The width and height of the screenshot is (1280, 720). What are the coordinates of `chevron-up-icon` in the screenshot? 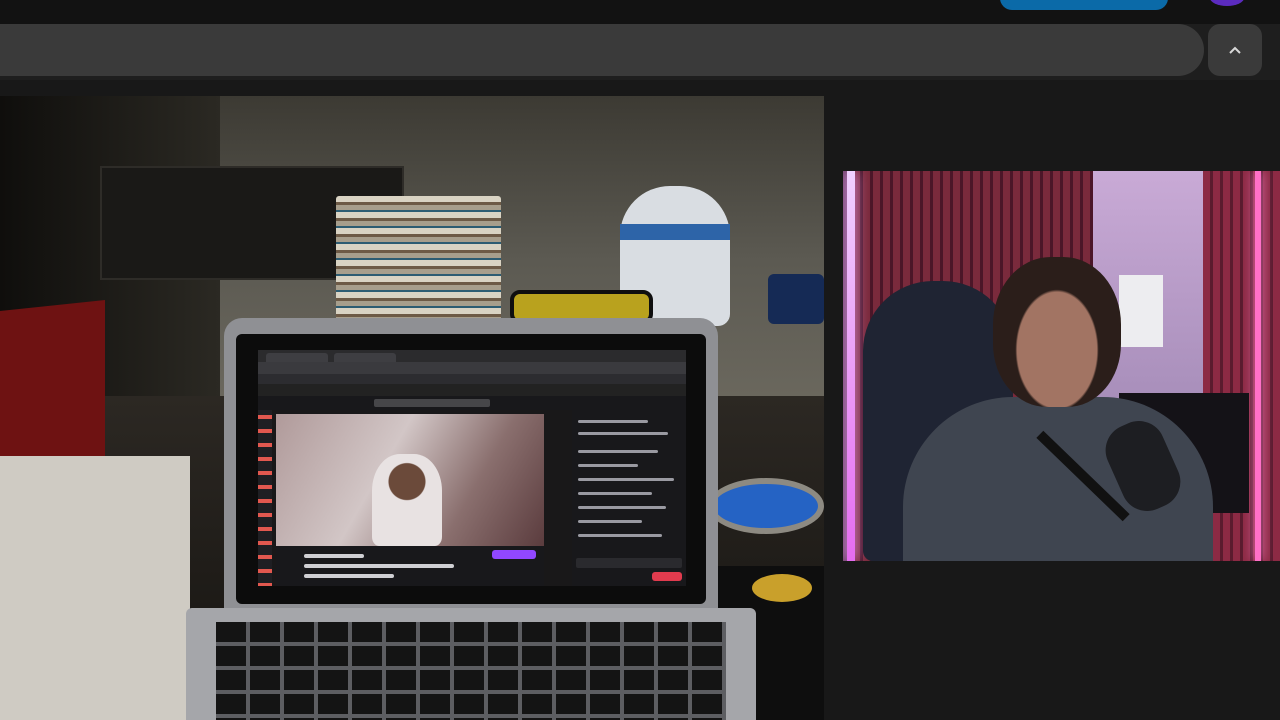 It's located at (1235, 50).